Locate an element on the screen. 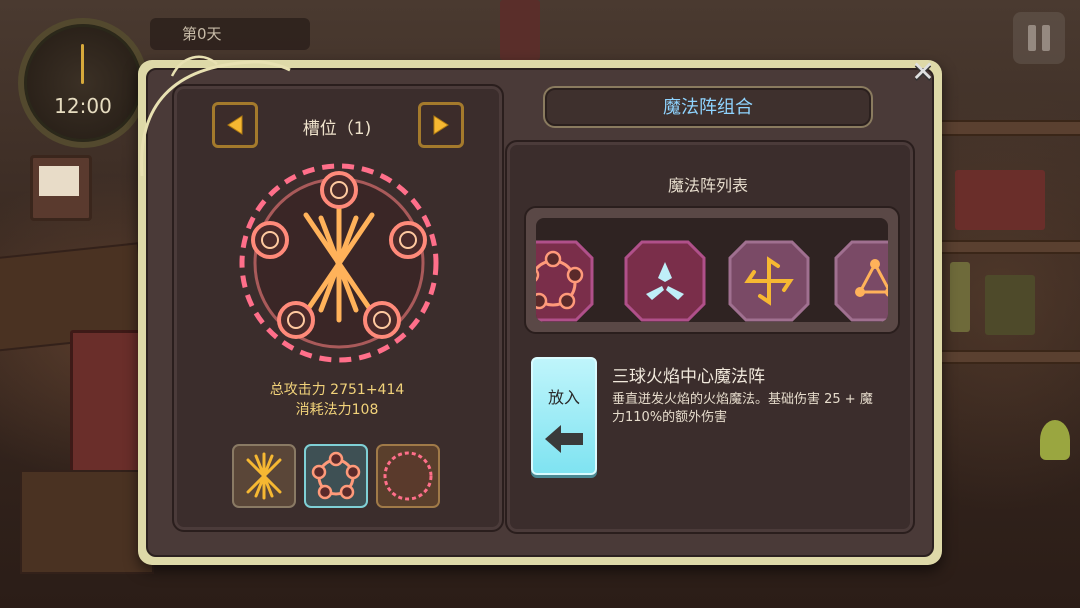  star-burst-icon is located at coordinates (264, 476).